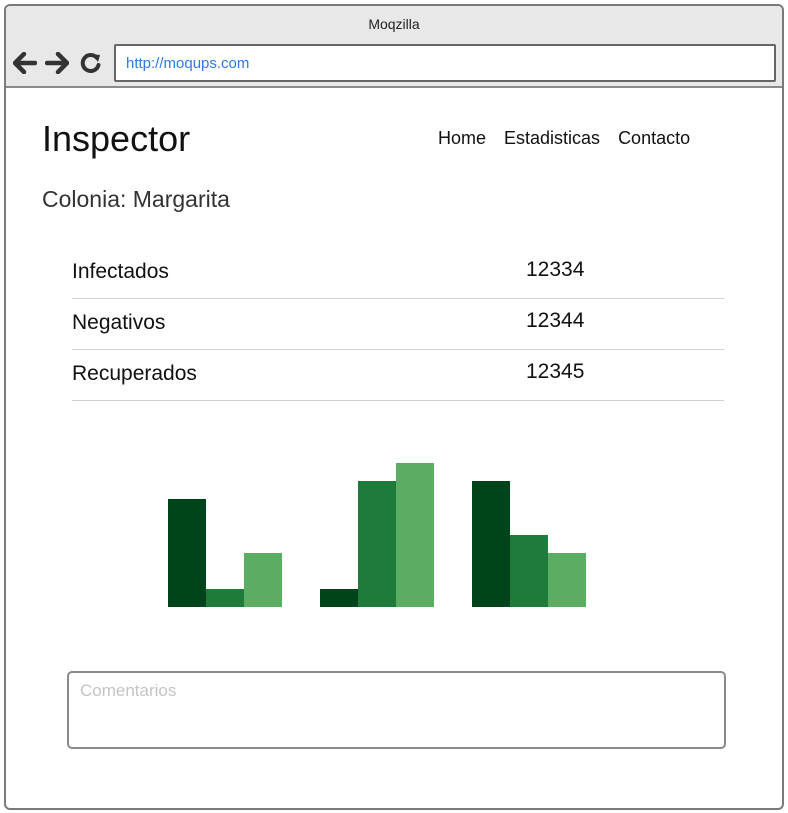 This screenshot has height=813, width=788. What do you see at coordinates (491, 544) in the screenshot?
I see `bar-group3-series1` at bounding box center [491, 544].